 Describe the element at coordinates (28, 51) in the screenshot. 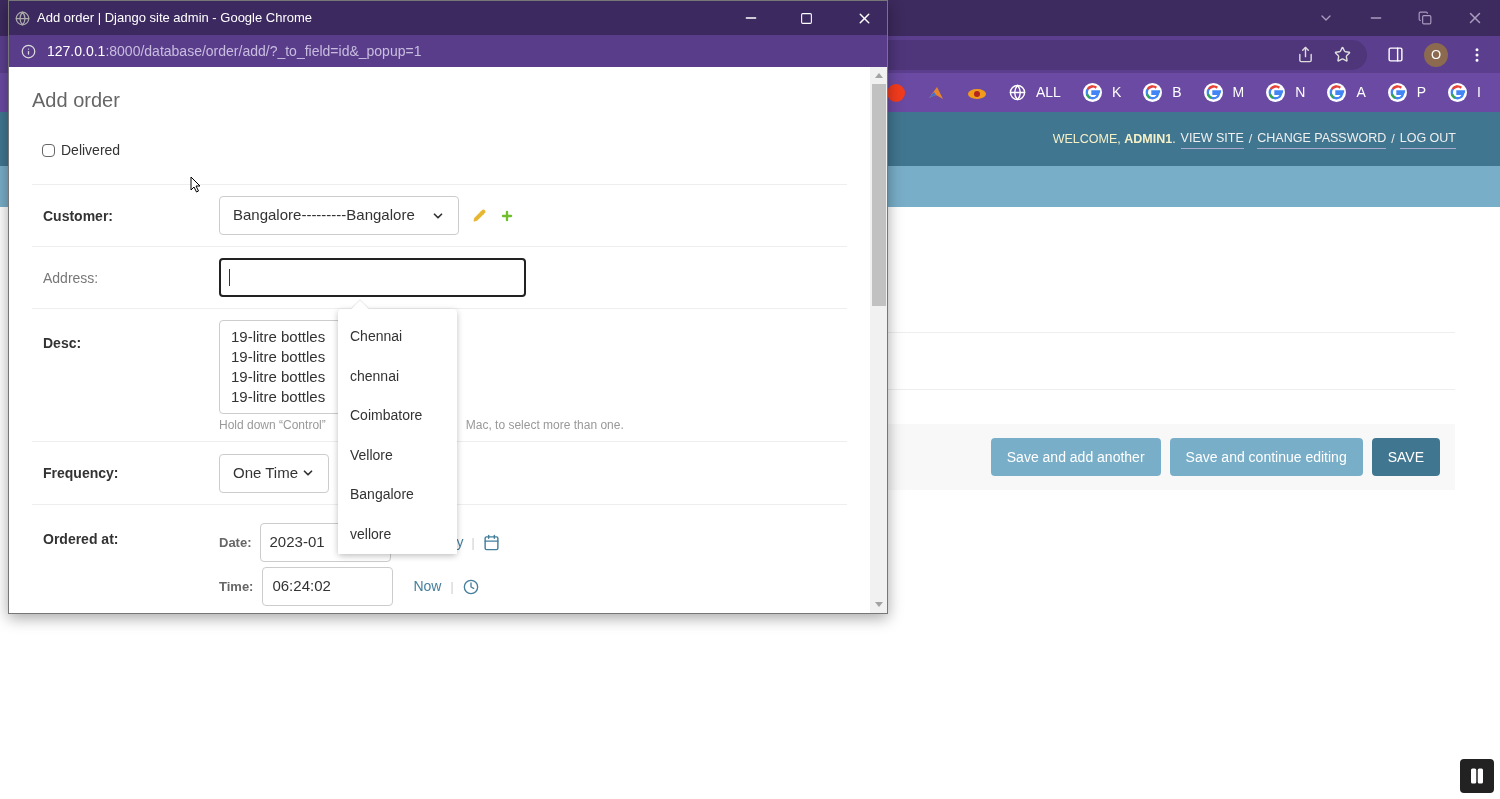

I see `info-icon` at that location.